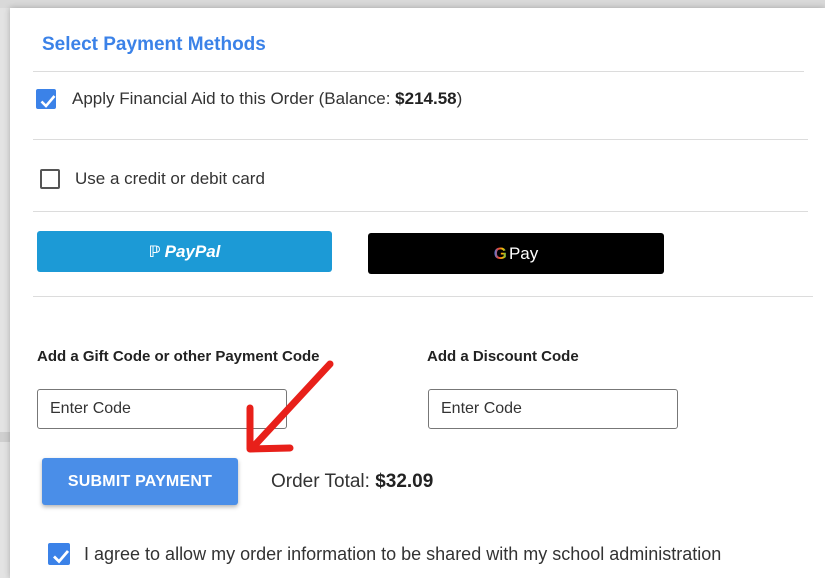 The height and width of the screenshot is (578, 825). I want to click on paypal-button: ℙ PayPal, so click(184, 251).